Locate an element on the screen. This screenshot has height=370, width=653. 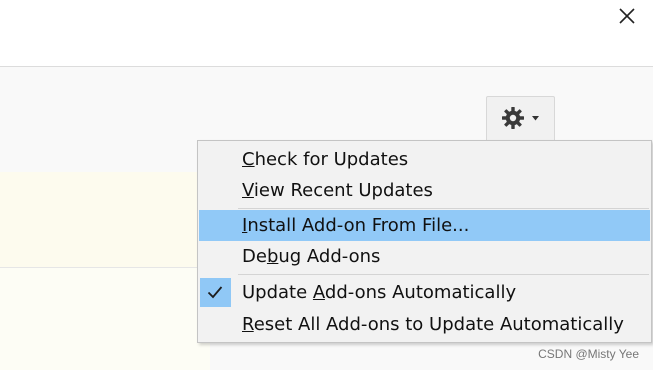
checkmark-box is located at coordinates (215, 292).